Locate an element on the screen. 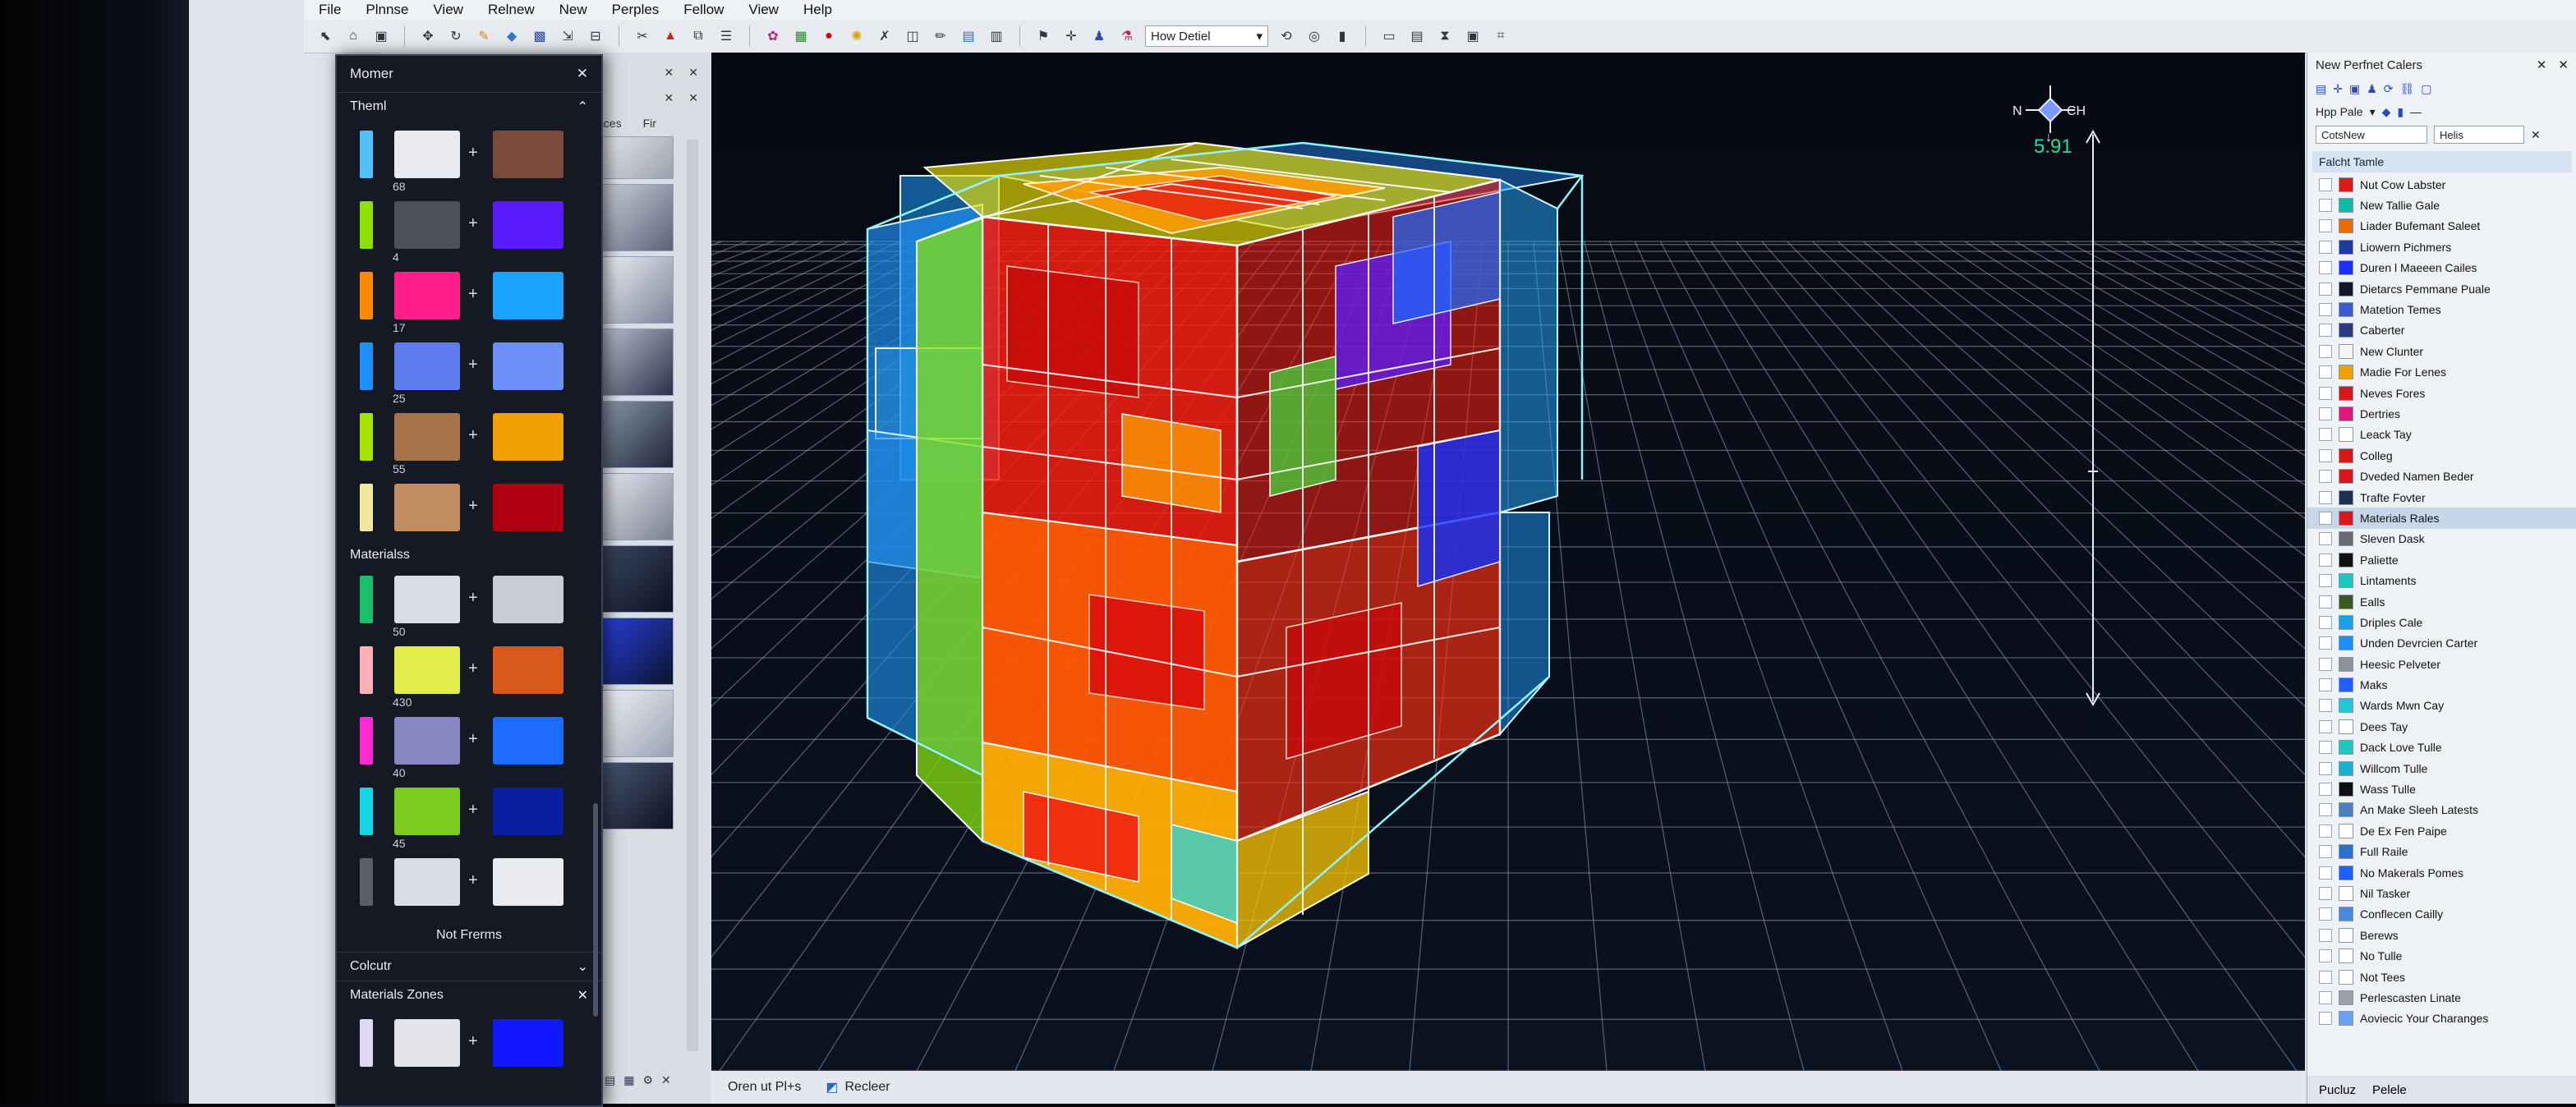  menu-fellow: Fellow is located at coordinates (703, 10).